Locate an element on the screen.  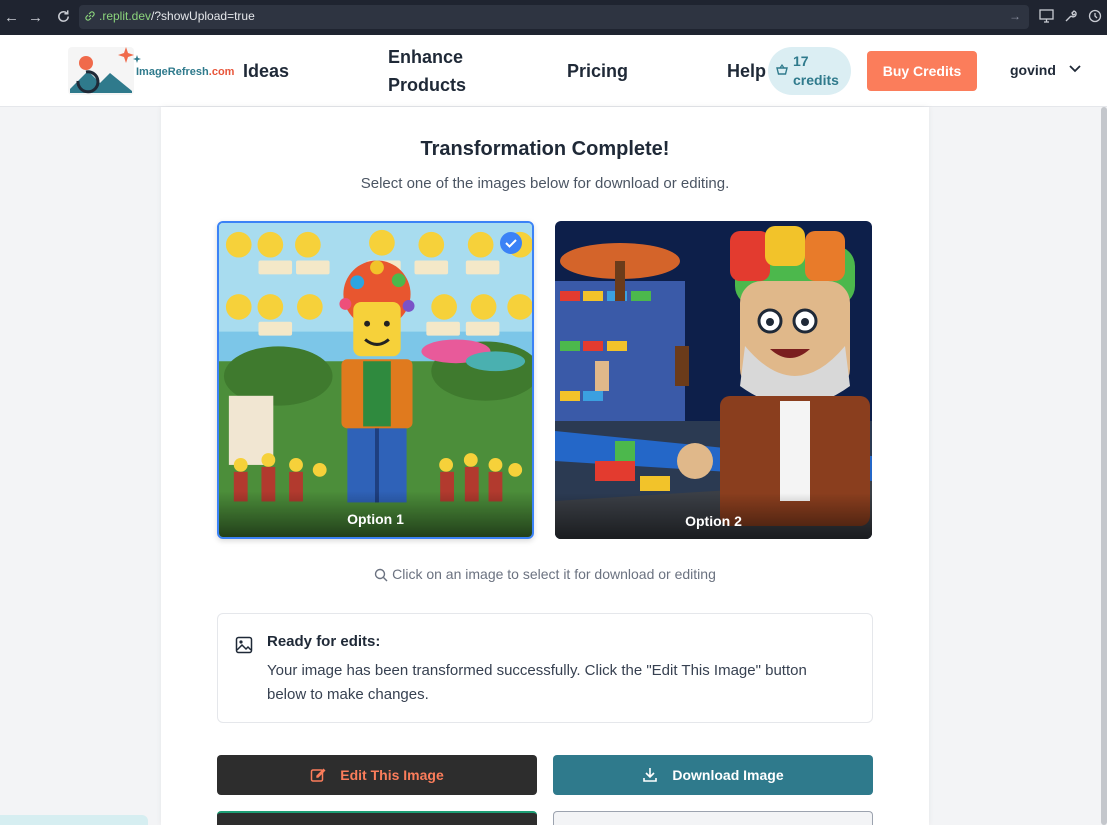
user-menu: govind is located at coordinates (1033, 70).